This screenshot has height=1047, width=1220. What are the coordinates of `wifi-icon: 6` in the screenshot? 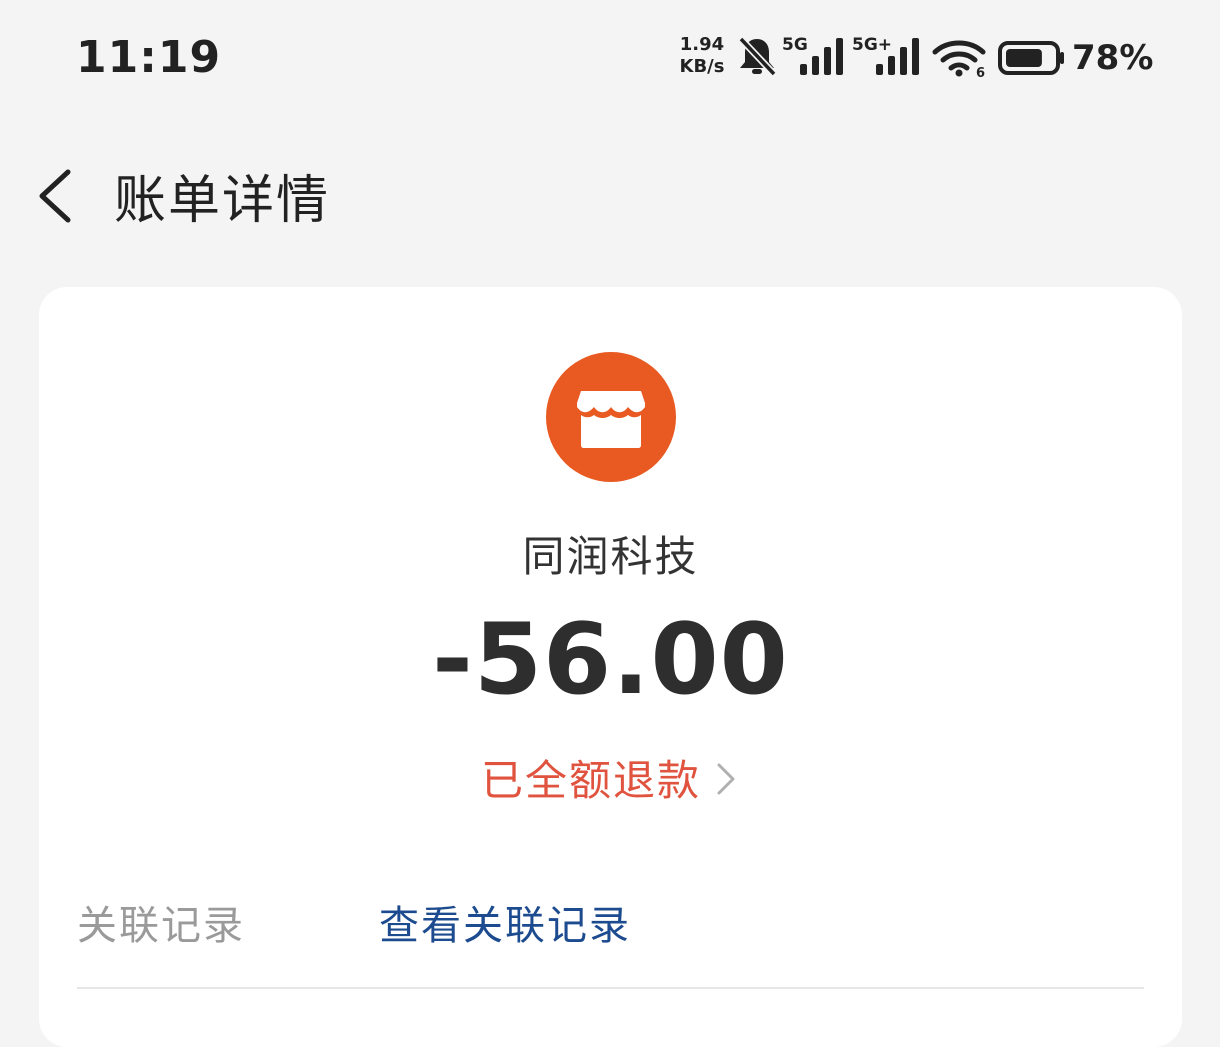 It's located at (961, 60).